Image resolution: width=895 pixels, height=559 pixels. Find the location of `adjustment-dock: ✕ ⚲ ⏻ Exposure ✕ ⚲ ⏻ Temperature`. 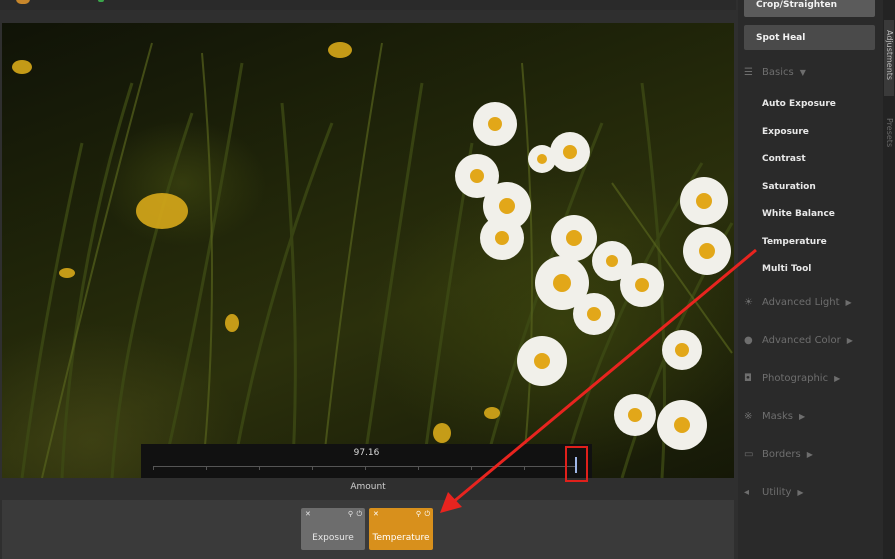

adjustment-dock: ✕ ⚲ ⏻ Exposure ✕ ⚲ ⏻ Temperature is located at coordinates (368, 529).